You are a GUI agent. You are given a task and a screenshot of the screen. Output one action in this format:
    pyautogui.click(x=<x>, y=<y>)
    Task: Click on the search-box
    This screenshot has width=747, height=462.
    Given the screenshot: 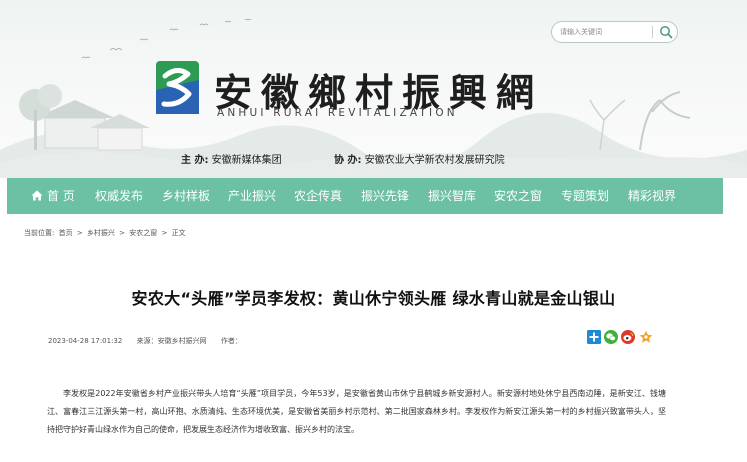 What is the action you would take?
    pyautogui.click(x=614, y=32)
    